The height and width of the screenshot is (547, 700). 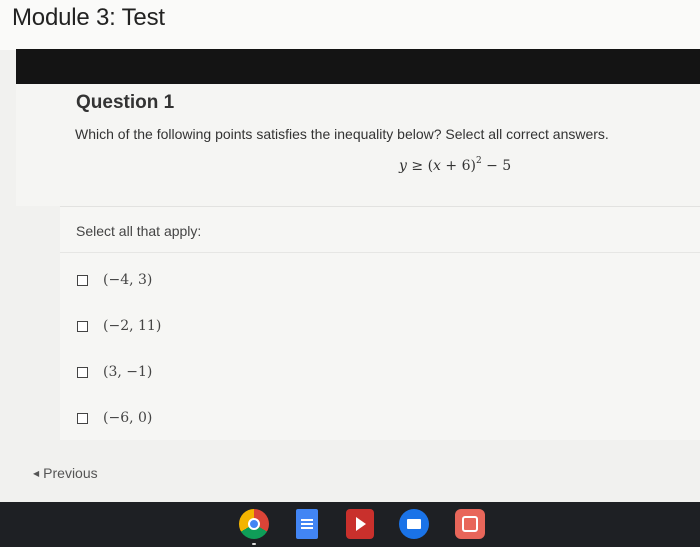 I want to click on page-header: Module 3: Test, so click(x=350, y=25).